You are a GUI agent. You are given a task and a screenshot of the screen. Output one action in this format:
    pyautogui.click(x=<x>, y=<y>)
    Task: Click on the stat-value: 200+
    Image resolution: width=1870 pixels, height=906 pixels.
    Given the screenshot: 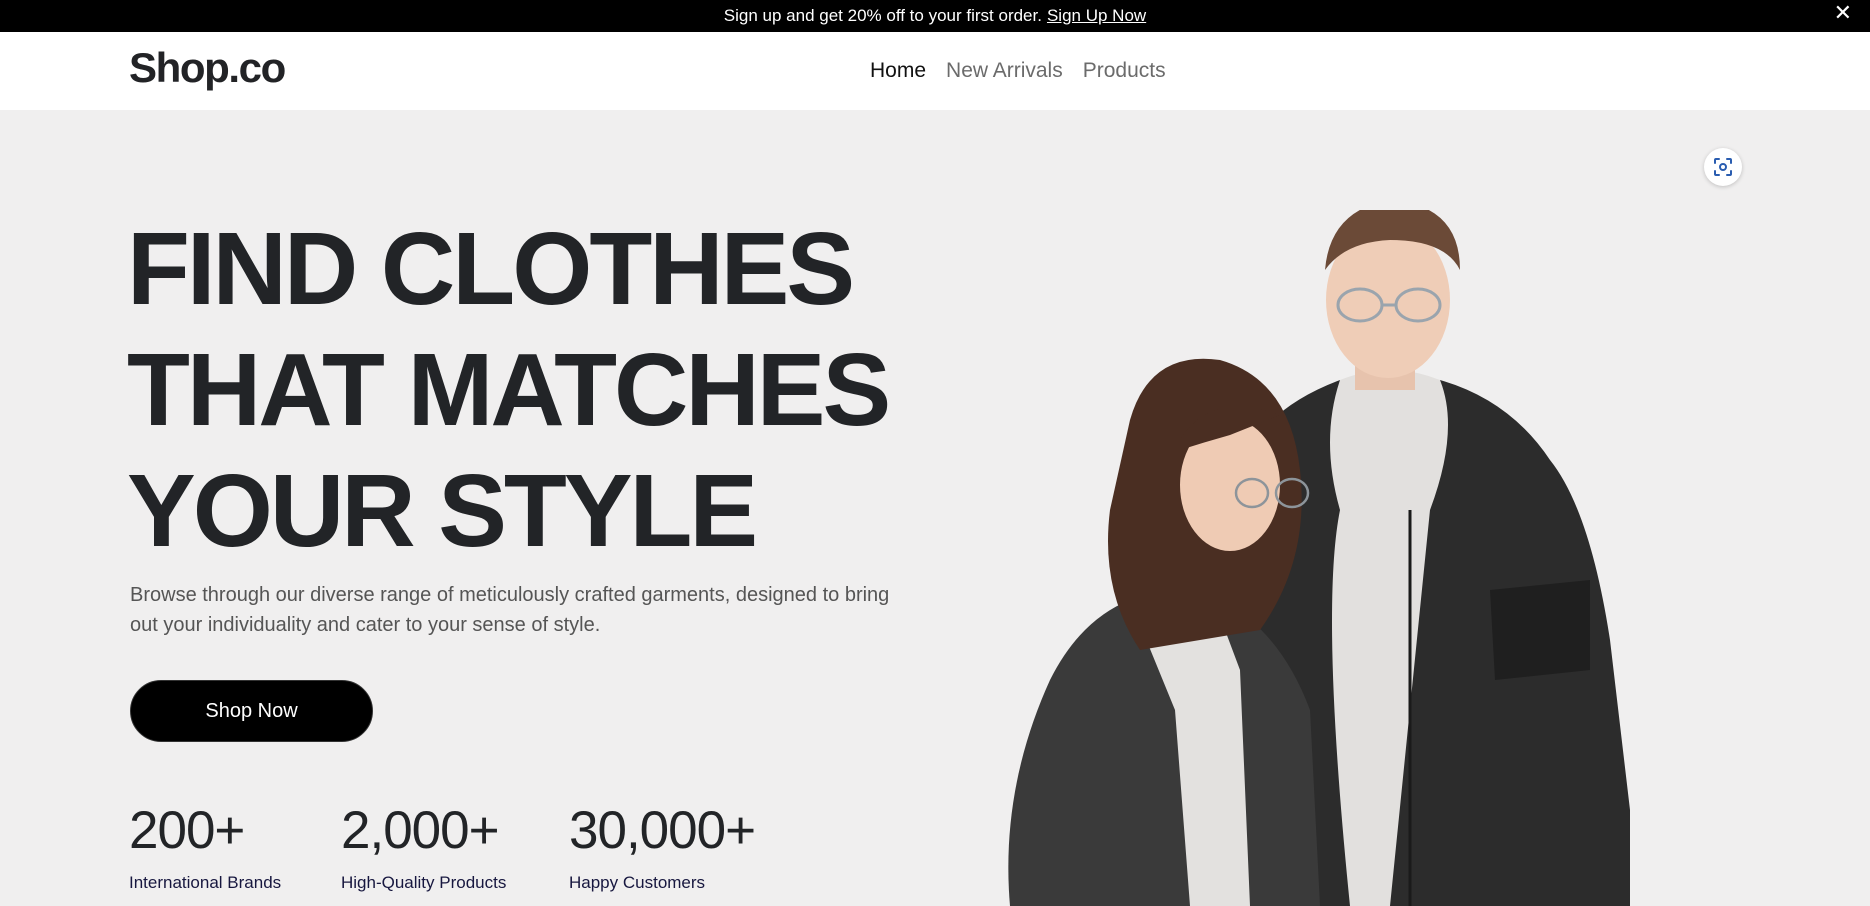 What is the action you would take?
    pyautogui.click(x=187, y=830)
    